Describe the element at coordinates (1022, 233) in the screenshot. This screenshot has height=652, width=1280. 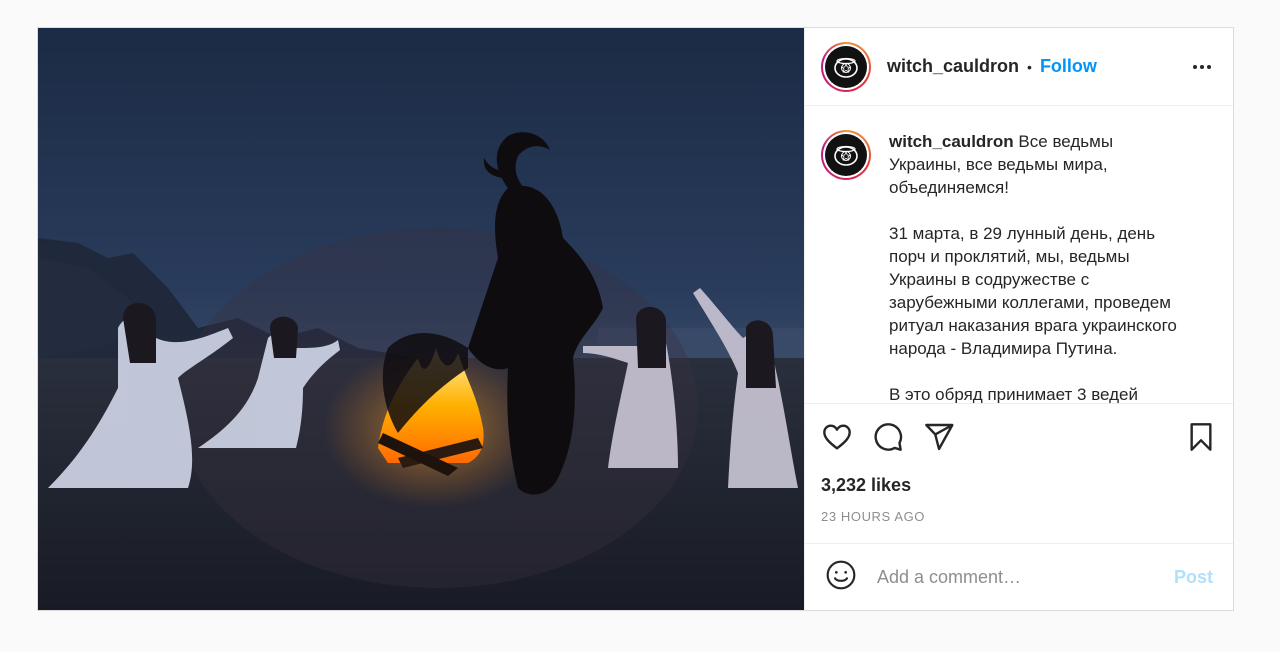
I see `caption-line: 31 марта, в 29 лунный день, день` at that location.